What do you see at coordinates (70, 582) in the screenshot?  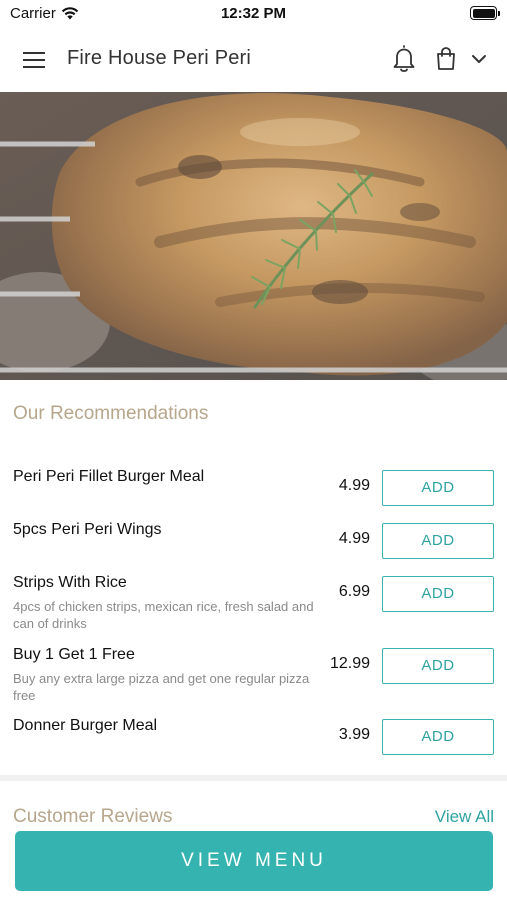 I see `item-name: Strips With Rice` at bounding box center [70, 582].